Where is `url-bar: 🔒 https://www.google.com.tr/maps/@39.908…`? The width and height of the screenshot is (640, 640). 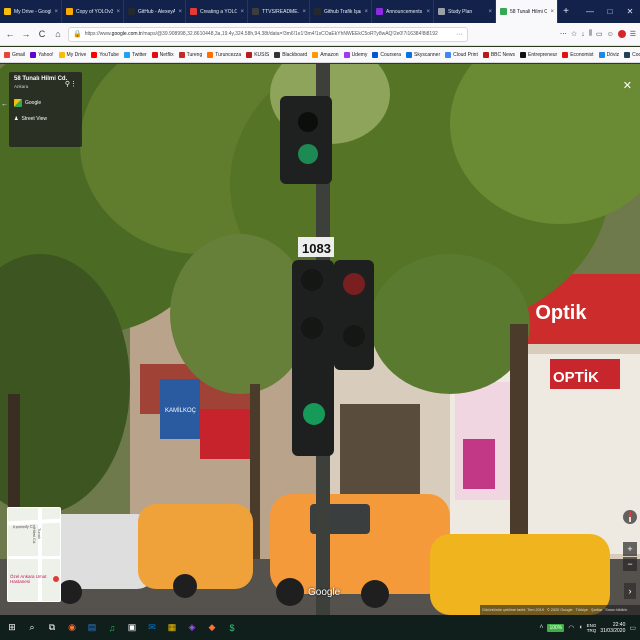
url-bar: 🔒 https://www.google.com.tr/maps/@39.908… is located at coordinates (268, 34).